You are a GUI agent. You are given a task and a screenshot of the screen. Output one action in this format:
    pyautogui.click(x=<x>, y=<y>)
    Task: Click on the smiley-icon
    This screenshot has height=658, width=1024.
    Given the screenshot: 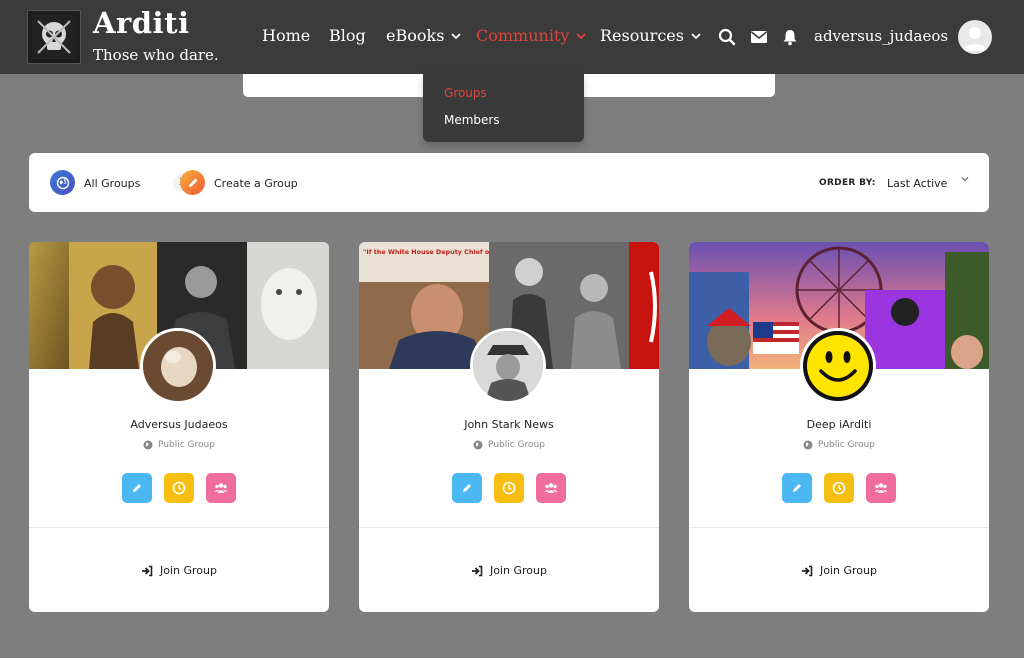 What is the action you would take?
    pyautogui.click(x=838, y=366)
    